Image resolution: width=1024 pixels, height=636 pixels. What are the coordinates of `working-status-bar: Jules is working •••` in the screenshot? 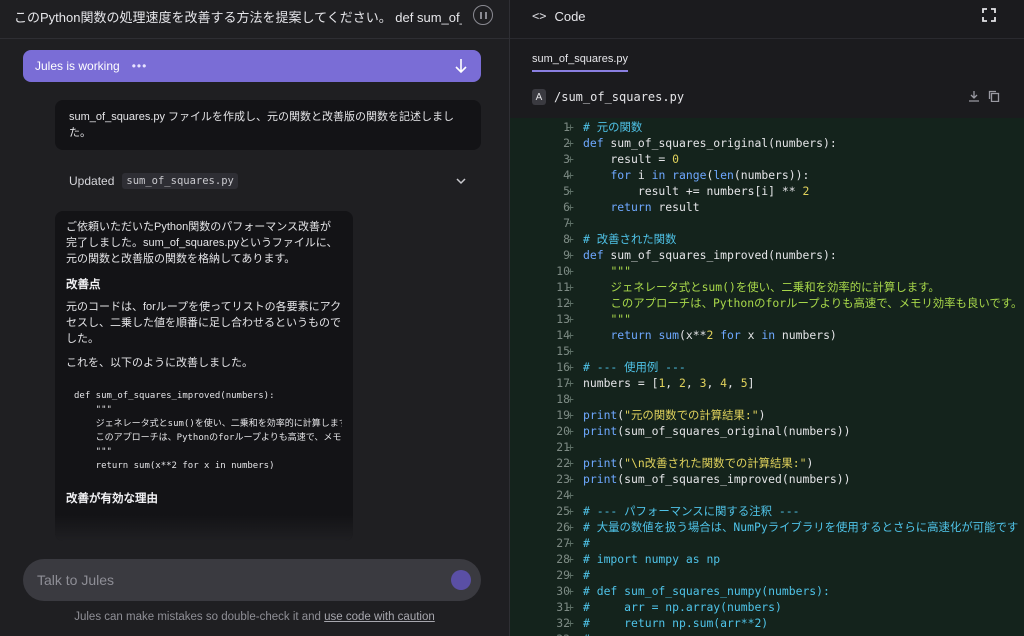 It's located at (252, 66).